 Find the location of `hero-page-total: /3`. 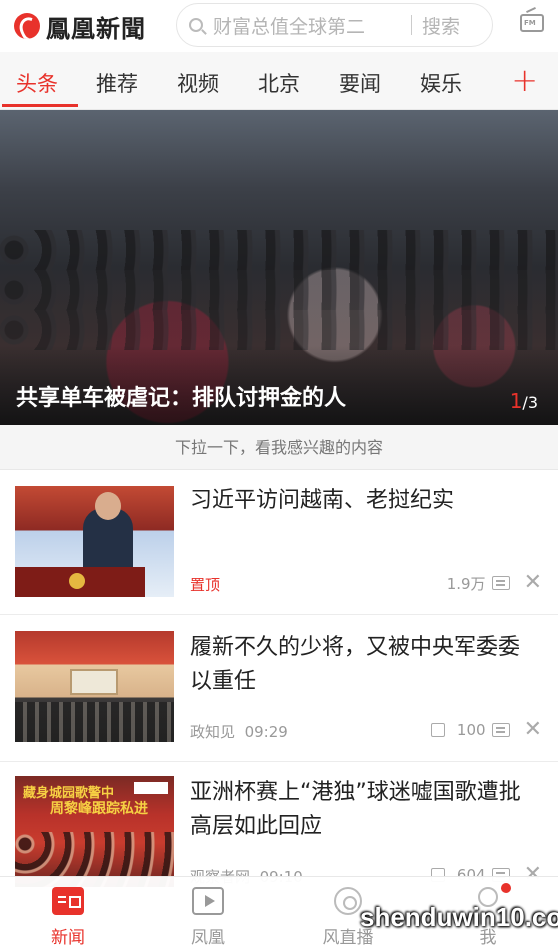

hero-page-total: /3 is located at coordinates (530, 402).